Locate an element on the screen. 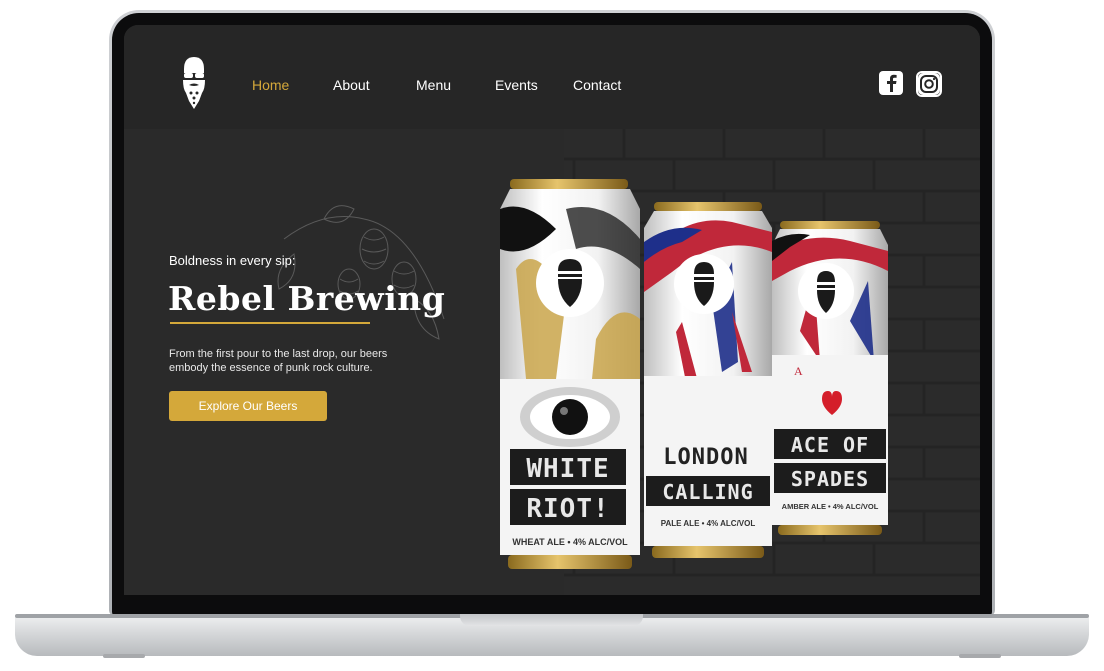  bearded-man-logo-icon is located at coordinates (194, 83).